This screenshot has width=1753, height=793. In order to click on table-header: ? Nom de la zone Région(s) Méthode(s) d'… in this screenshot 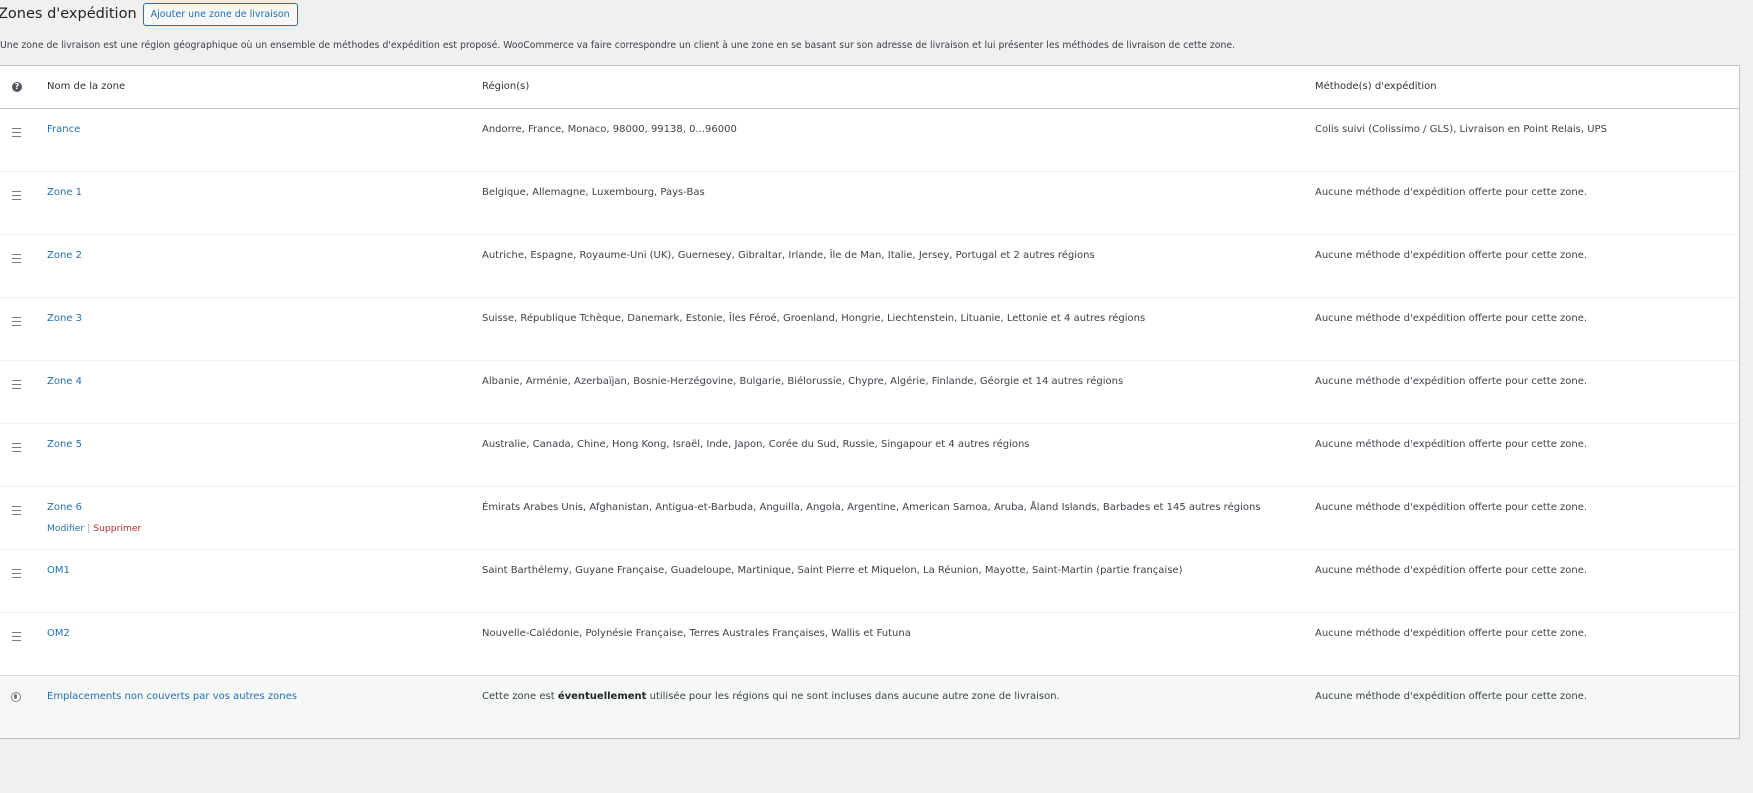, I will do `click(869, 87)`.